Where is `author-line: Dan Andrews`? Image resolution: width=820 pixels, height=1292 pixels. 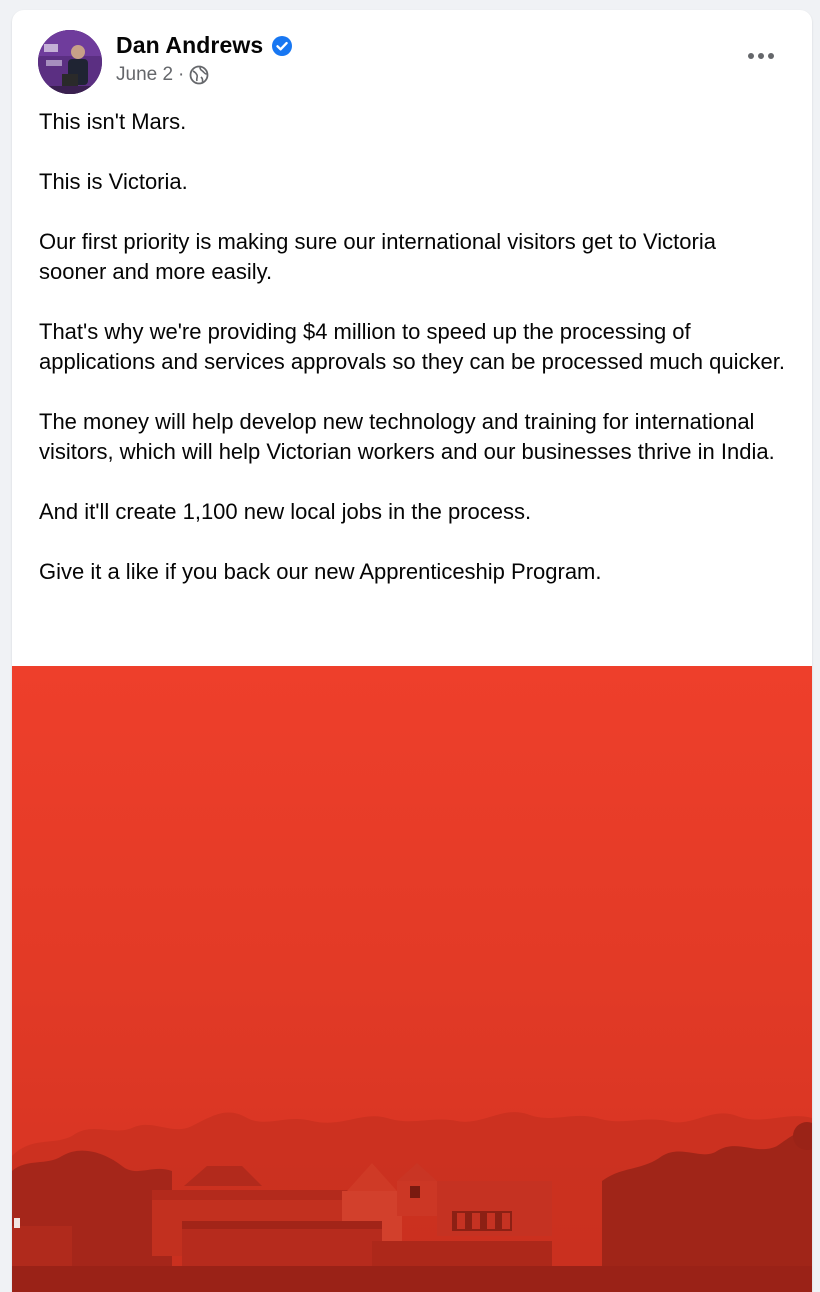 author-line: Dan Andrews is located at coordinates (204, 45).